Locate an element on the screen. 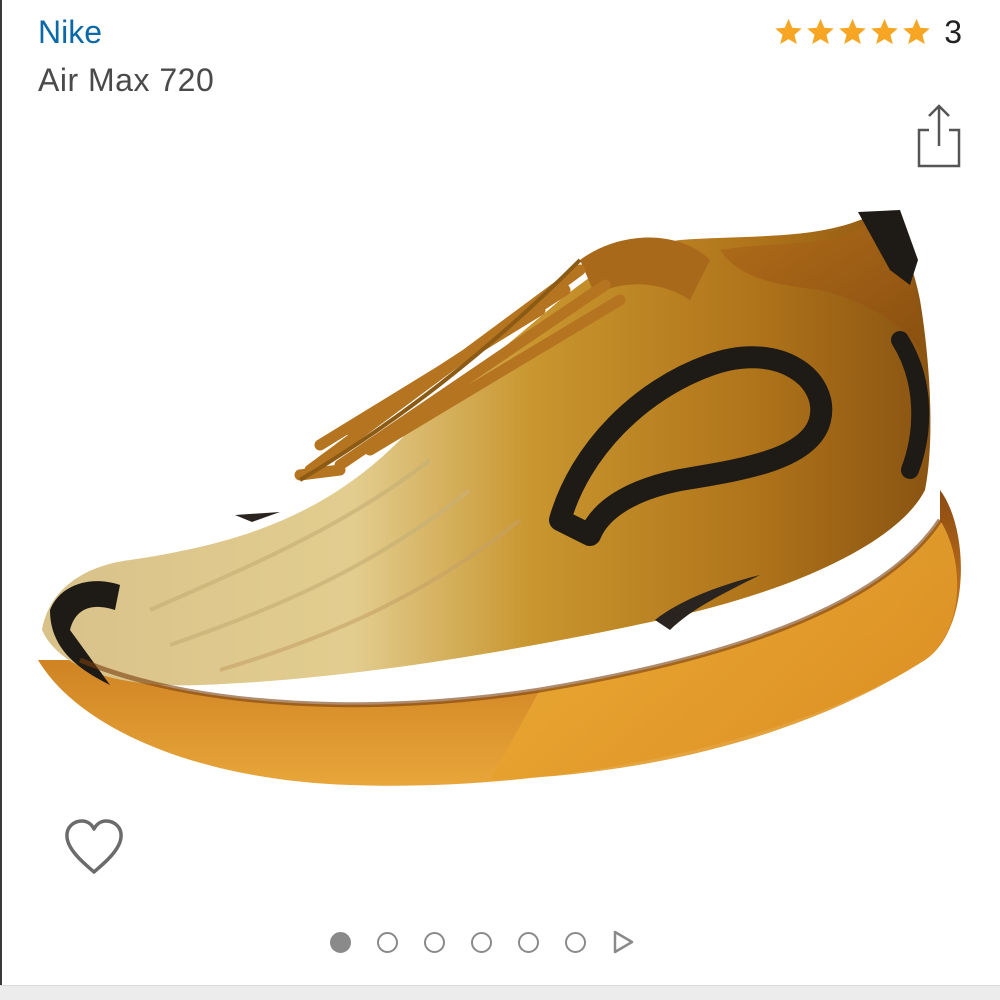  bottom-bar is located at coordinates (500, 992).